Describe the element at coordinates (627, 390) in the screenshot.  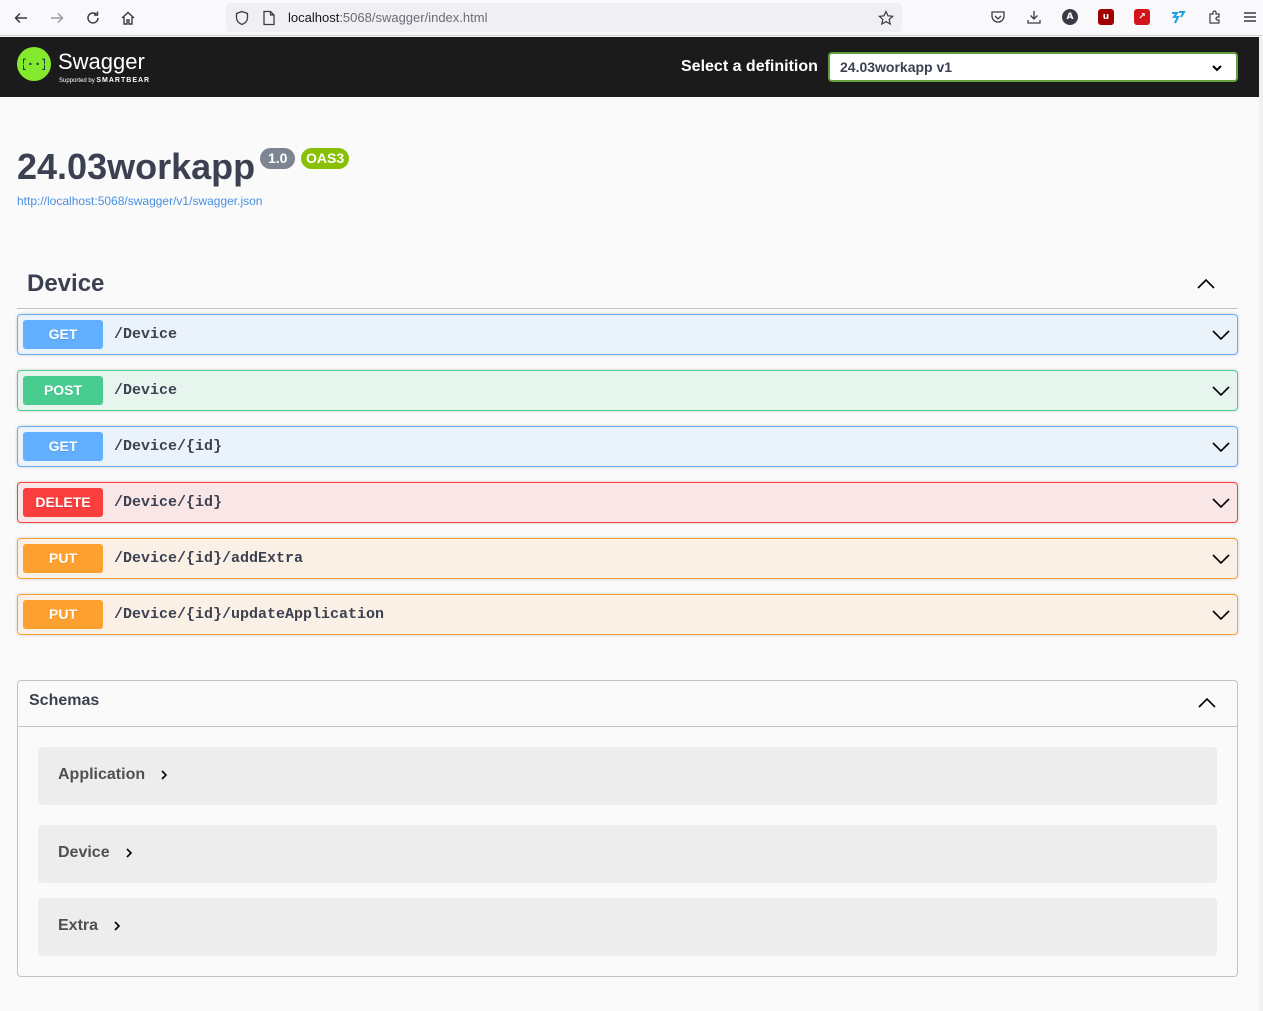
I see `operation-post-device: POST /Device` at that location.